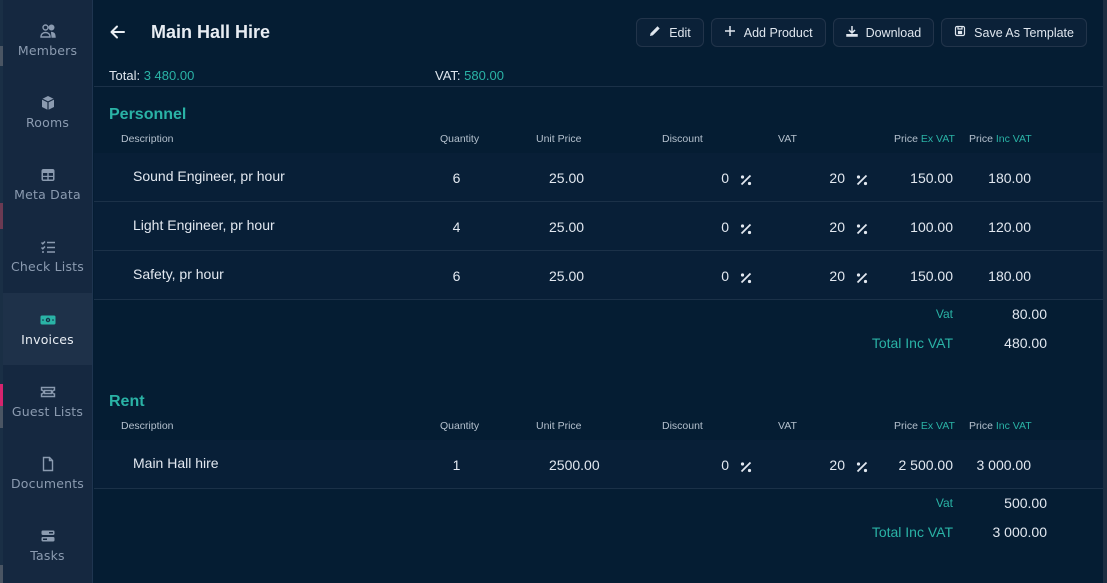  I want to click on sidebar-item-label: Meta Data, so click(47, 194).